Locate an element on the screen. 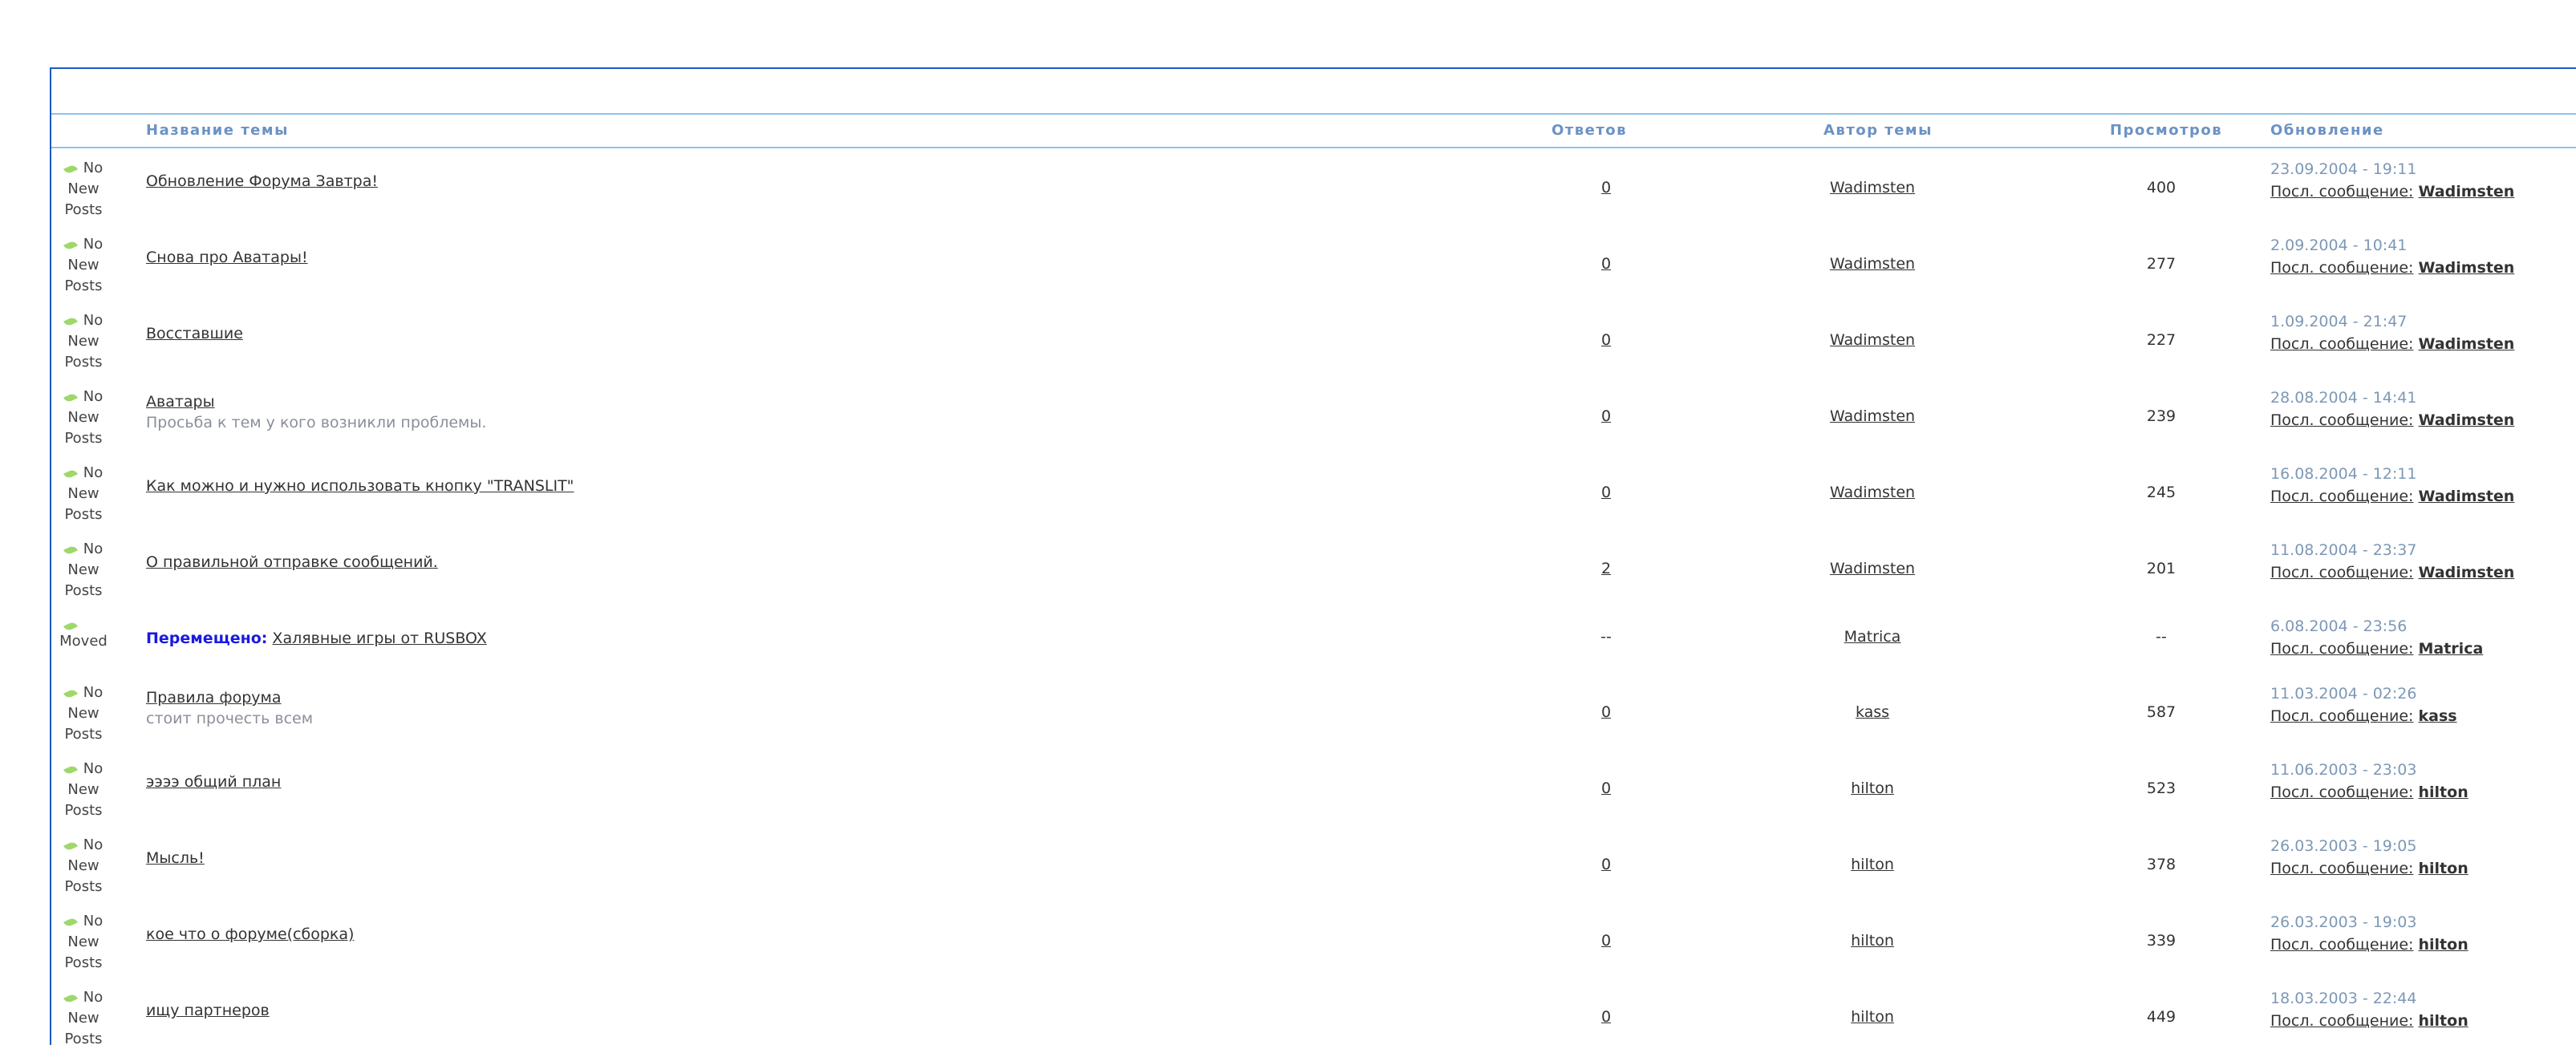 The image size is (2576, 1057). topic-title-link: кое что о форуме(сборка) is located at coordinates (250, 934).